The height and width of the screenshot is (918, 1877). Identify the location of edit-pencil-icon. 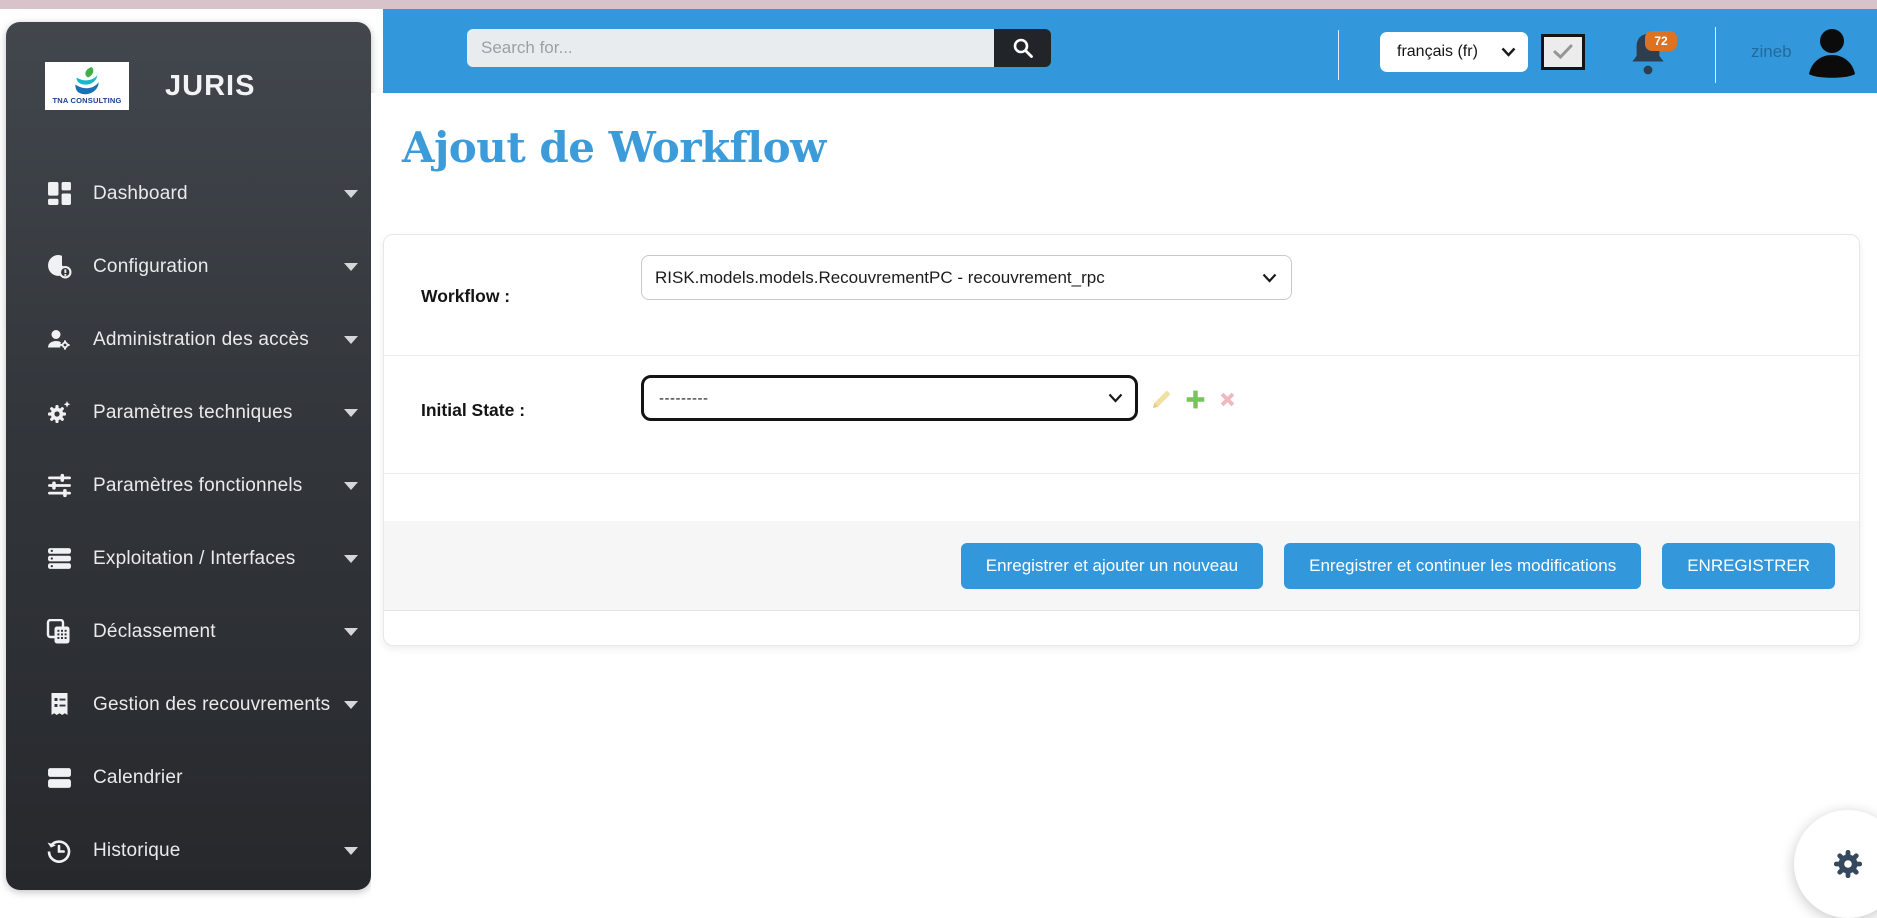
(1162, 399).